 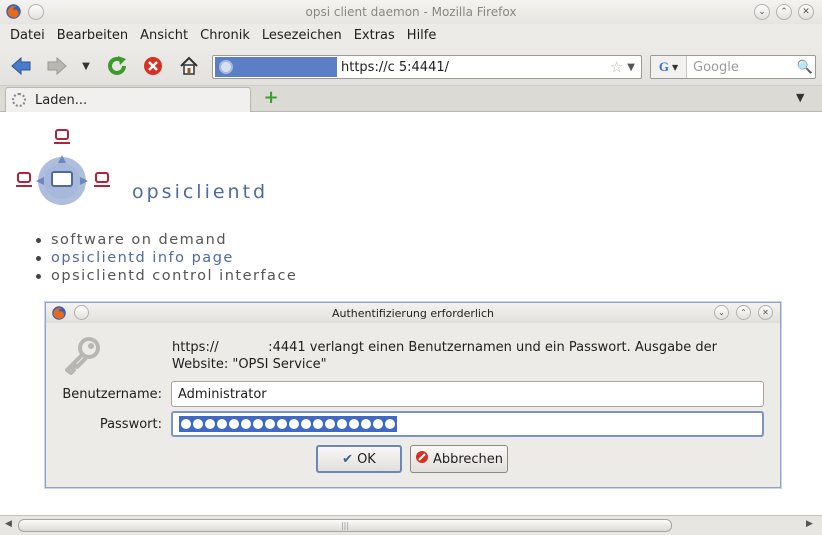 I want to click on search-bar: G ▼ Google 🔍, so click(x=733, y=67).